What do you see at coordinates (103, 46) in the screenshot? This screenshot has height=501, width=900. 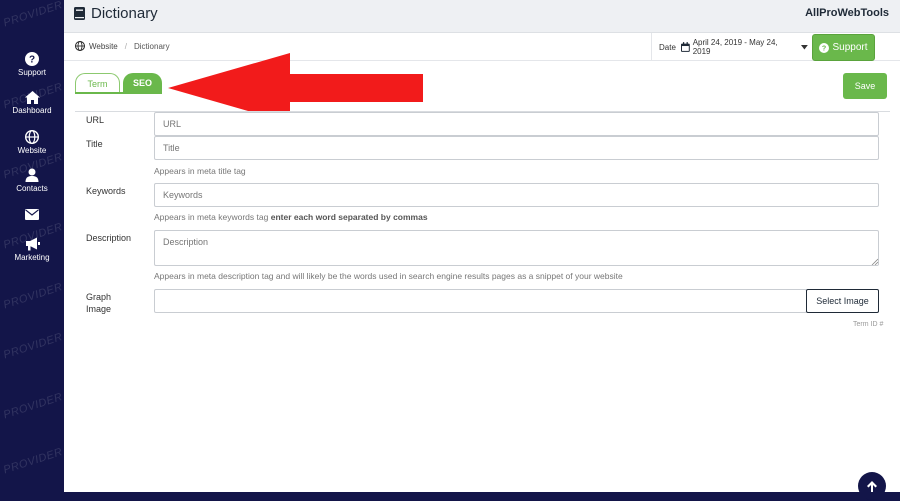 I see `breadcrumb-website: Website` at bounding box center [103, 46].